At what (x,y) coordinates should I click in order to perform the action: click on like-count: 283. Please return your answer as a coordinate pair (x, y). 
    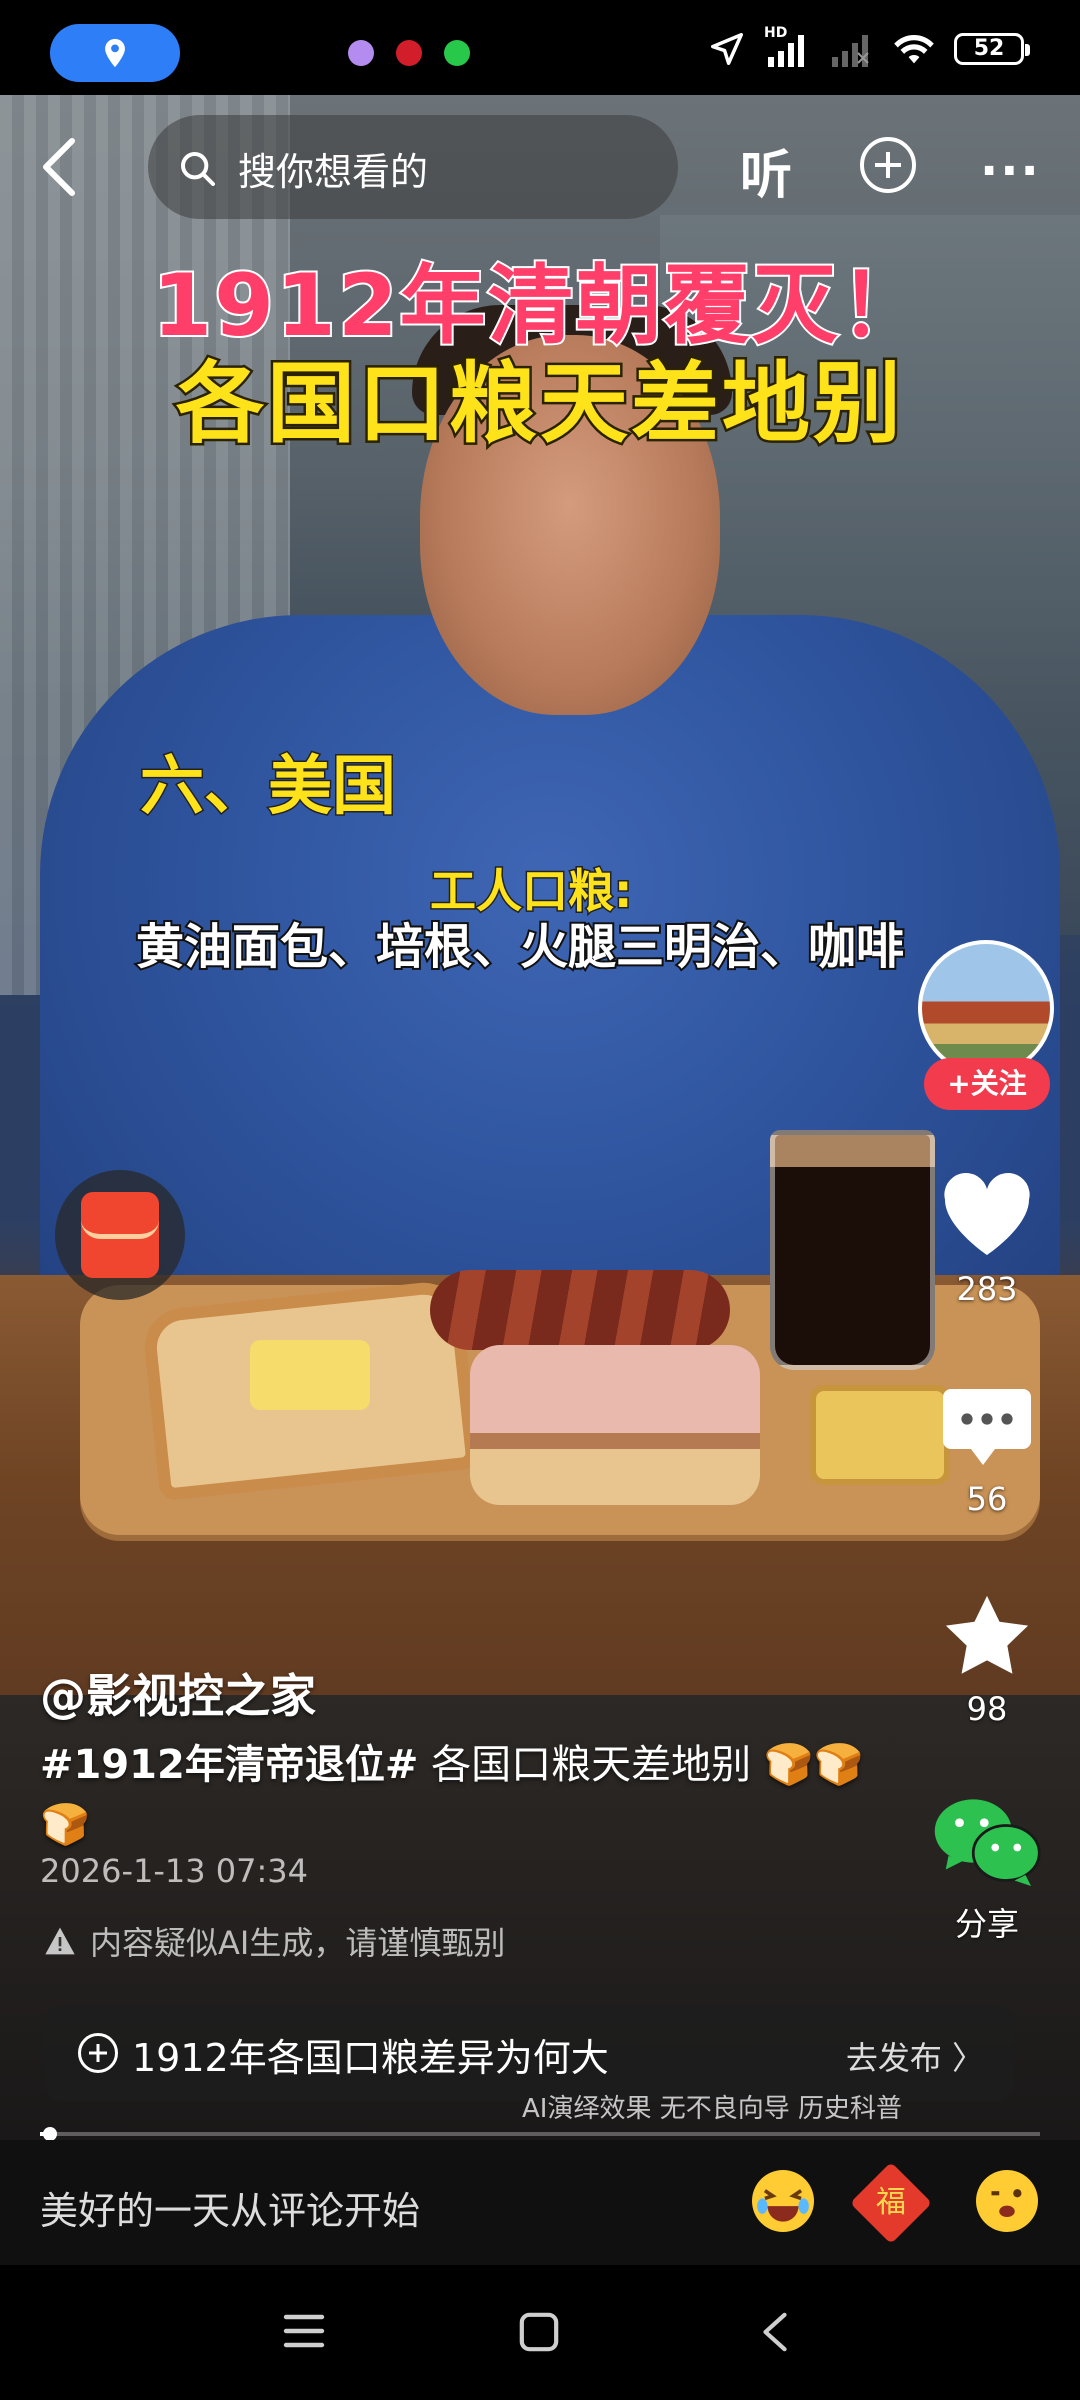
    Looking at the image, I should click on (987, 1289).